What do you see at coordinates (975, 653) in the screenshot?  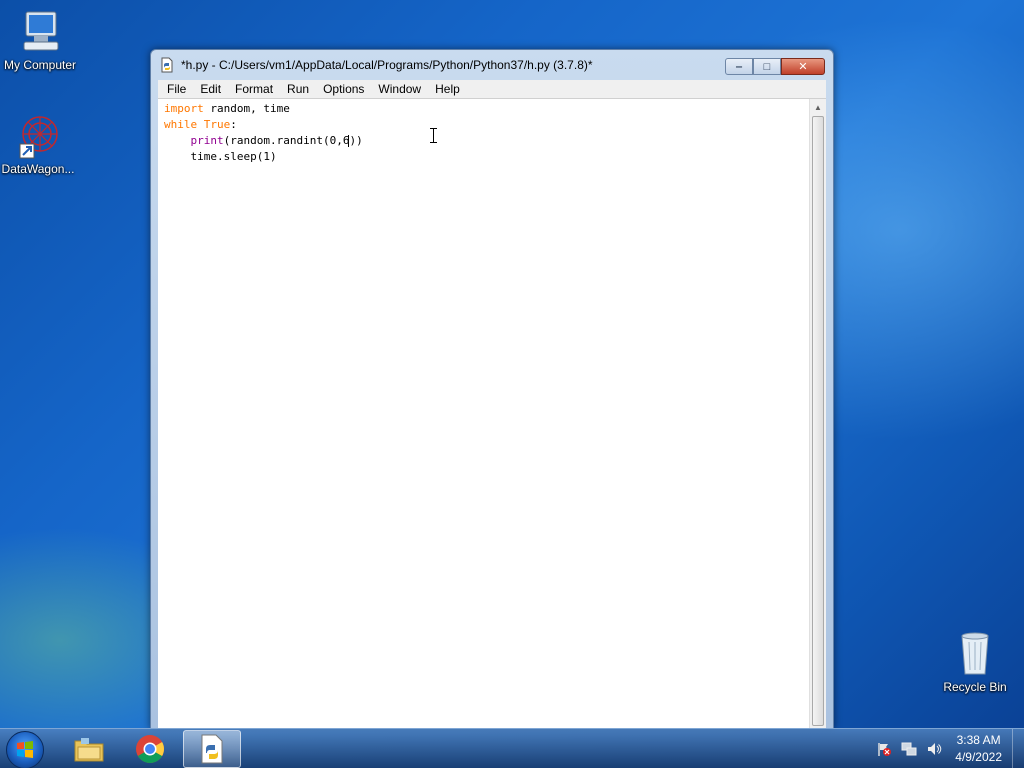 I see `recycle-bin-icon` at bounding box center [975, 653].